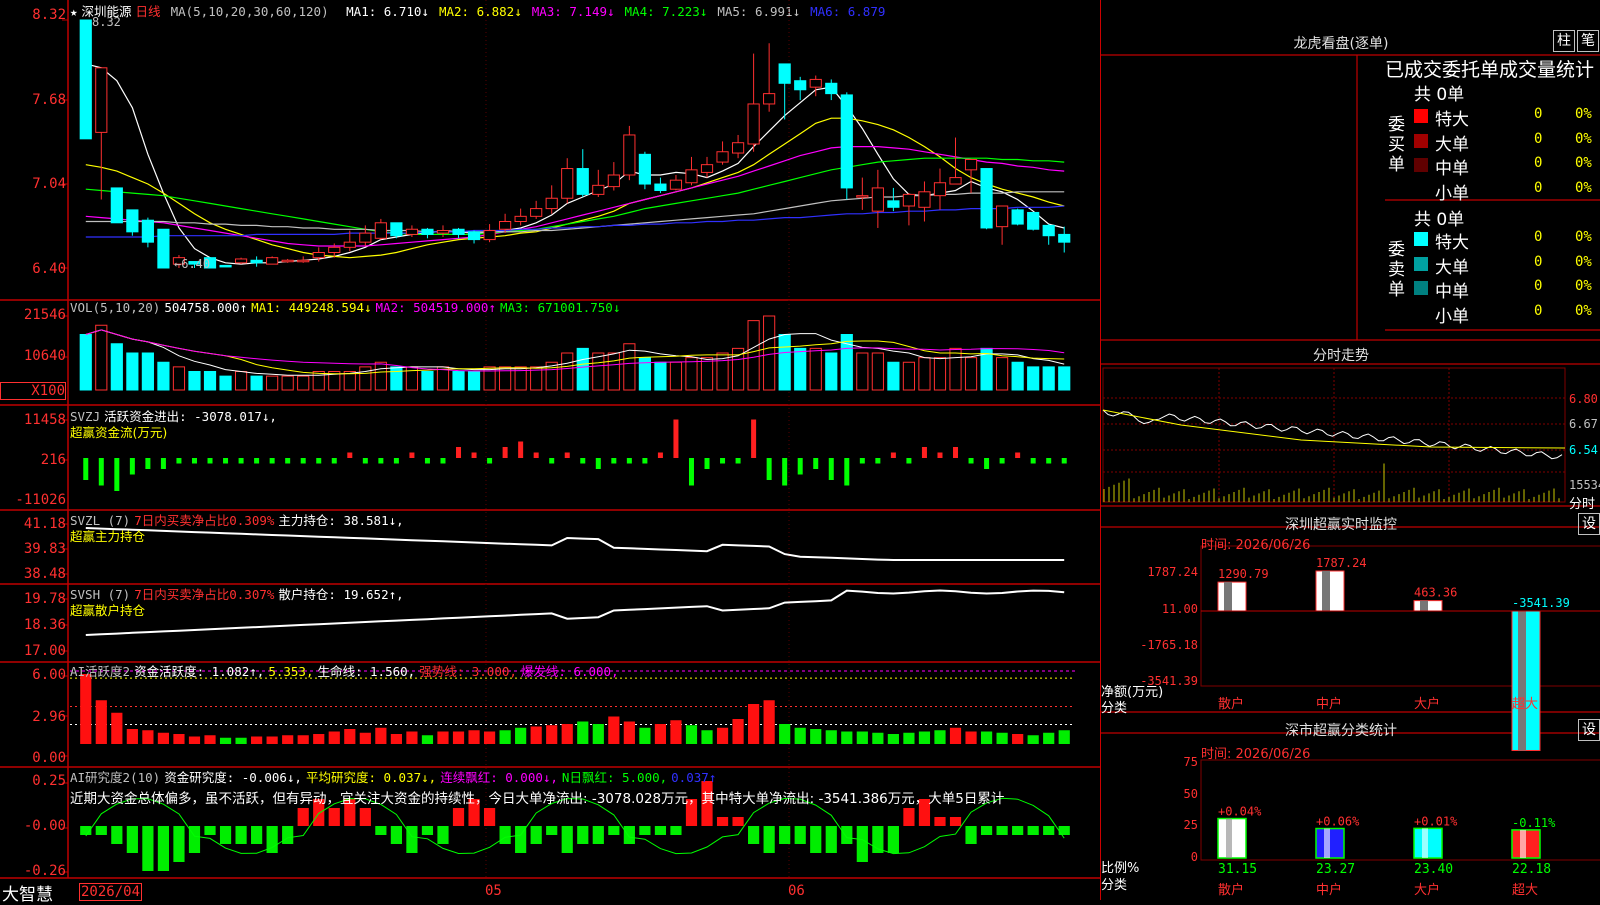 The image size is (1600, 905). I want to click on ai-research-axis-3: -0.26, so click(44, 871).